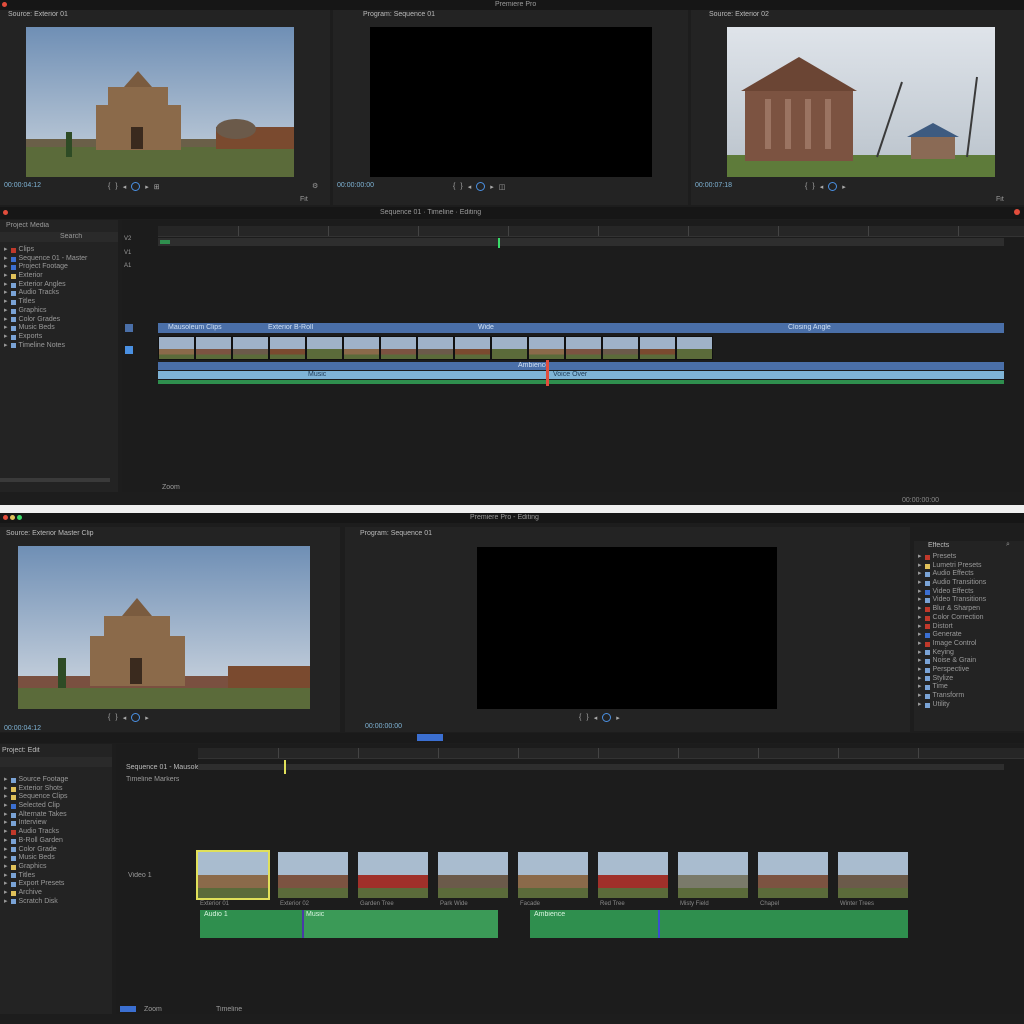 This screenshot has width=1024, height=1024. Describe the element at coordinates (5, 212) in the screenshot. I see `record-dot-icon` at that location.